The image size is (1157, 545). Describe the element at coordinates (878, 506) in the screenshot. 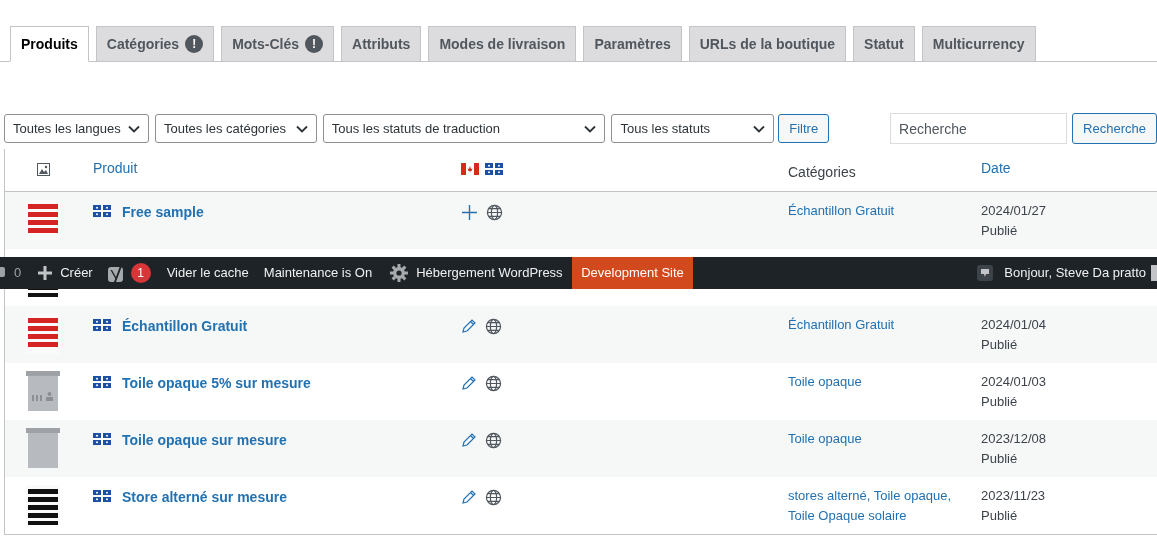

I see `category-link: stores alterné, Toile opaque, Toile Opaque solaire` at that location.